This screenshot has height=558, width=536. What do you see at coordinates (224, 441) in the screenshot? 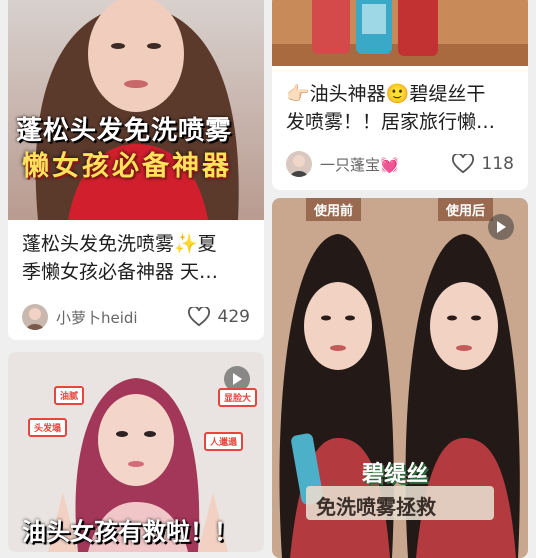
I see `sticker-label: 人邋遢` at bounding box center [224, 441].